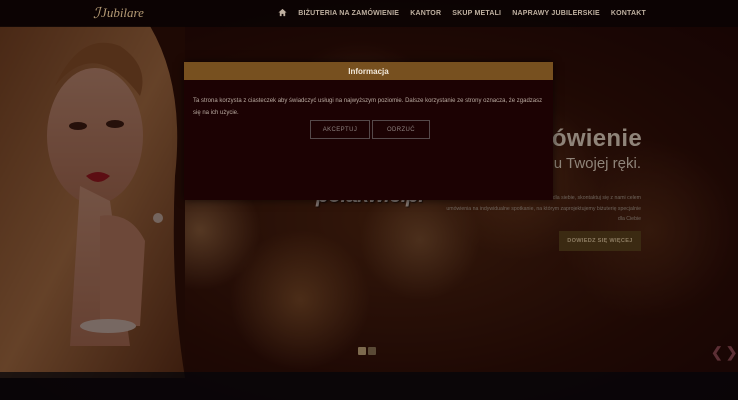 The image size is (738, 400). Describe the element at coordinates (97, 13) in the screenshot. I see `logo-mark-icon: ℐ` at that location.